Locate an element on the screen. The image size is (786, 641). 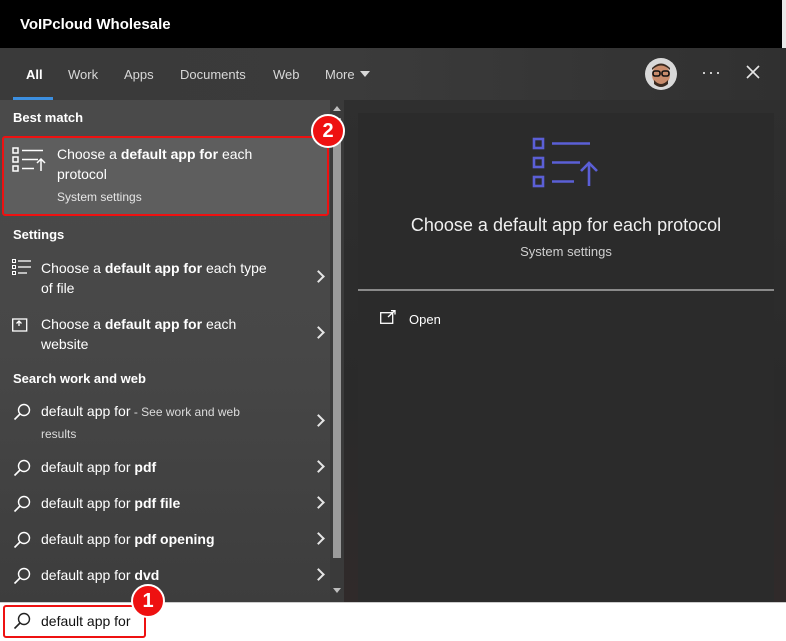
avatar-face-icon is located at coordinates (661, 74).